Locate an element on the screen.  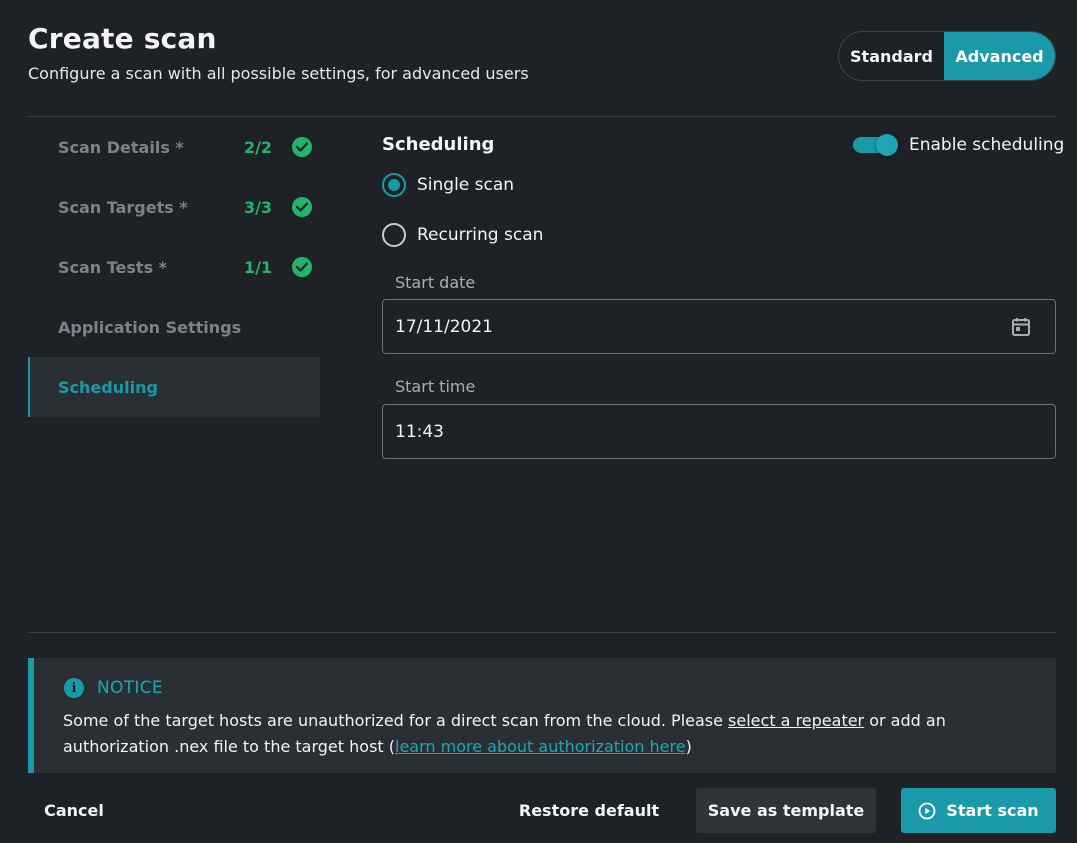
info-icon: i is located at coordinates (74, 688).